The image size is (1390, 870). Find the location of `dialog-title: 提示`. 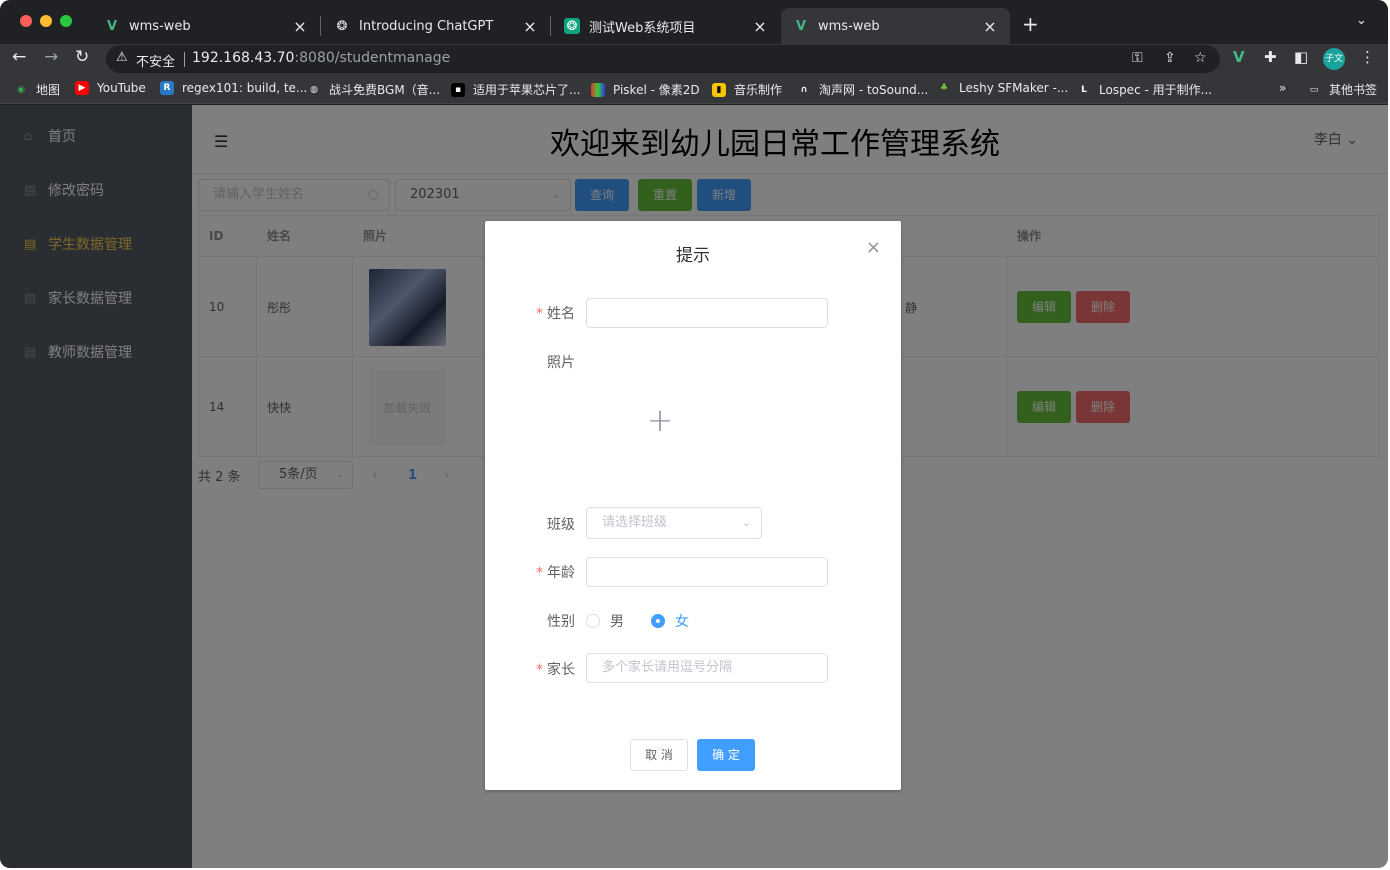

dialog-title: 提示 is located at coordinates (693, 256).